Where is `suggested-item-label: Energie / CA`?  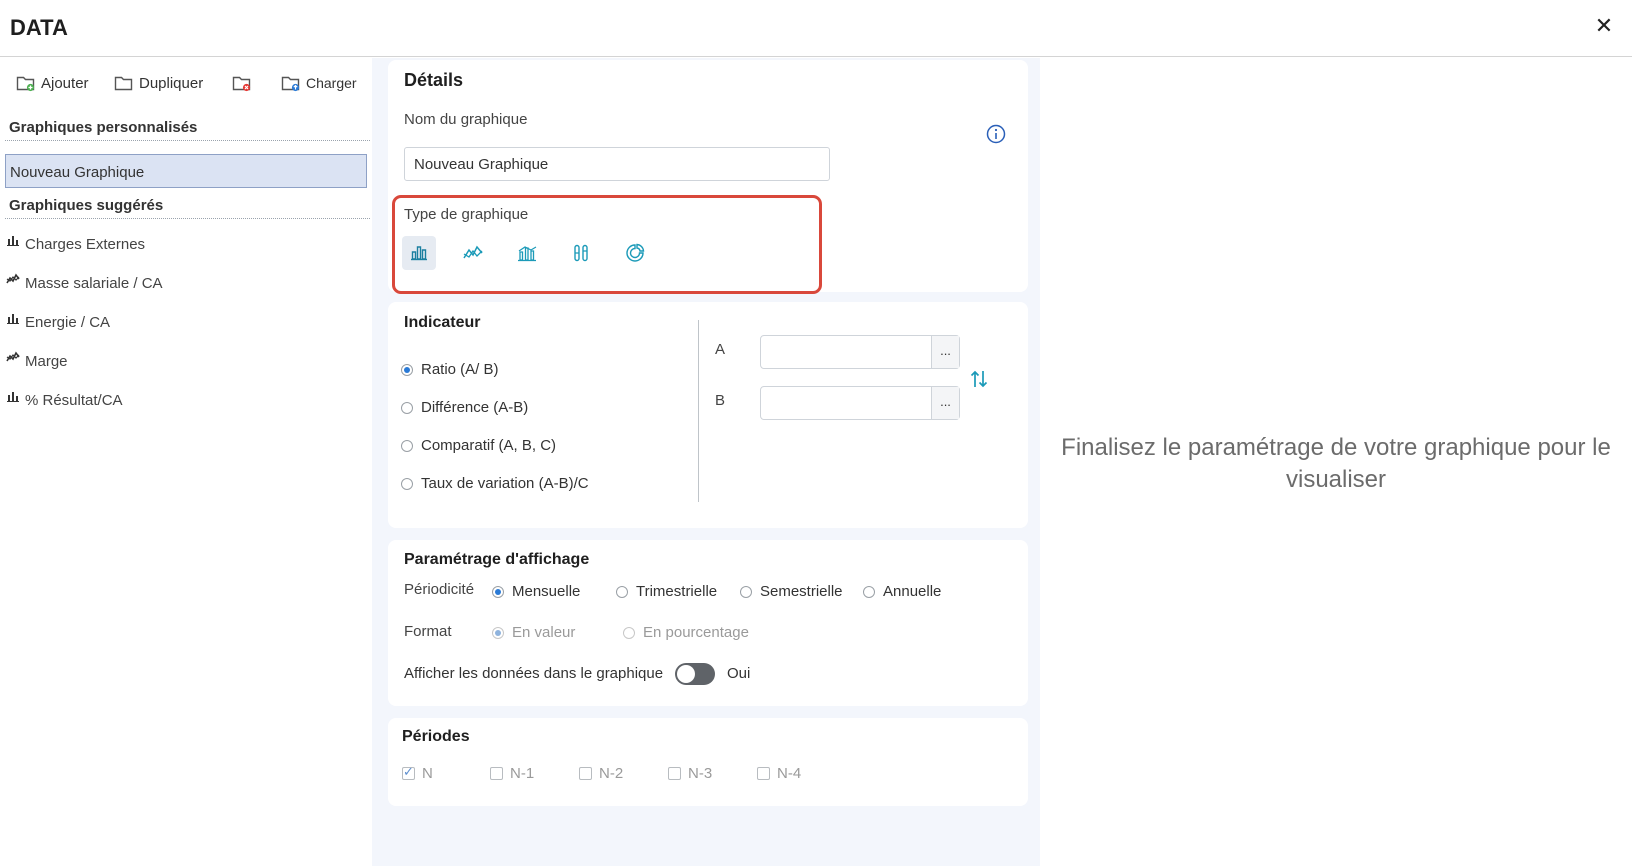 suggested-item-label: Energie / CA is located at coordinates (68, 322).